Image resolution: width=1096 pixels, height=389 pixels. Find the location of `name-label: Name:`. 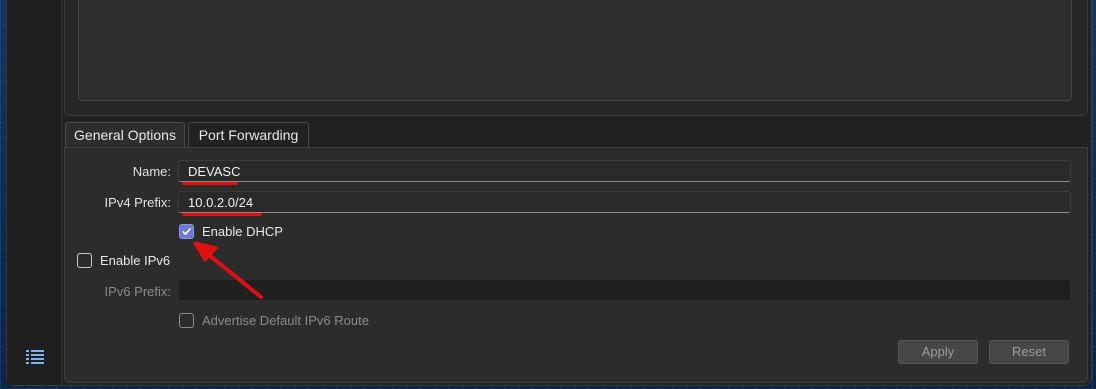

name-label: Name: is located at coordinates (151, 171).